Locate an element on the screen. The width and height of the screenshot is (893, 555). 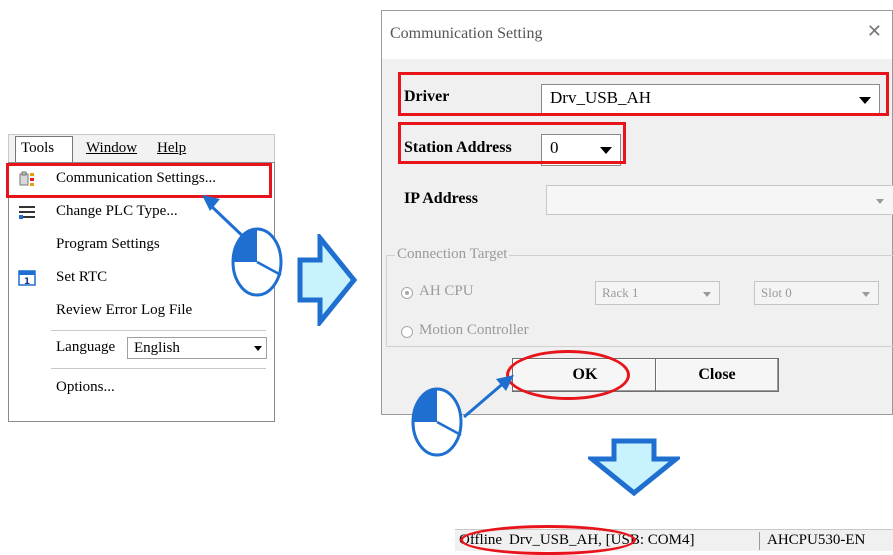
radio-motion-controller is located at coordinates (407, 332).